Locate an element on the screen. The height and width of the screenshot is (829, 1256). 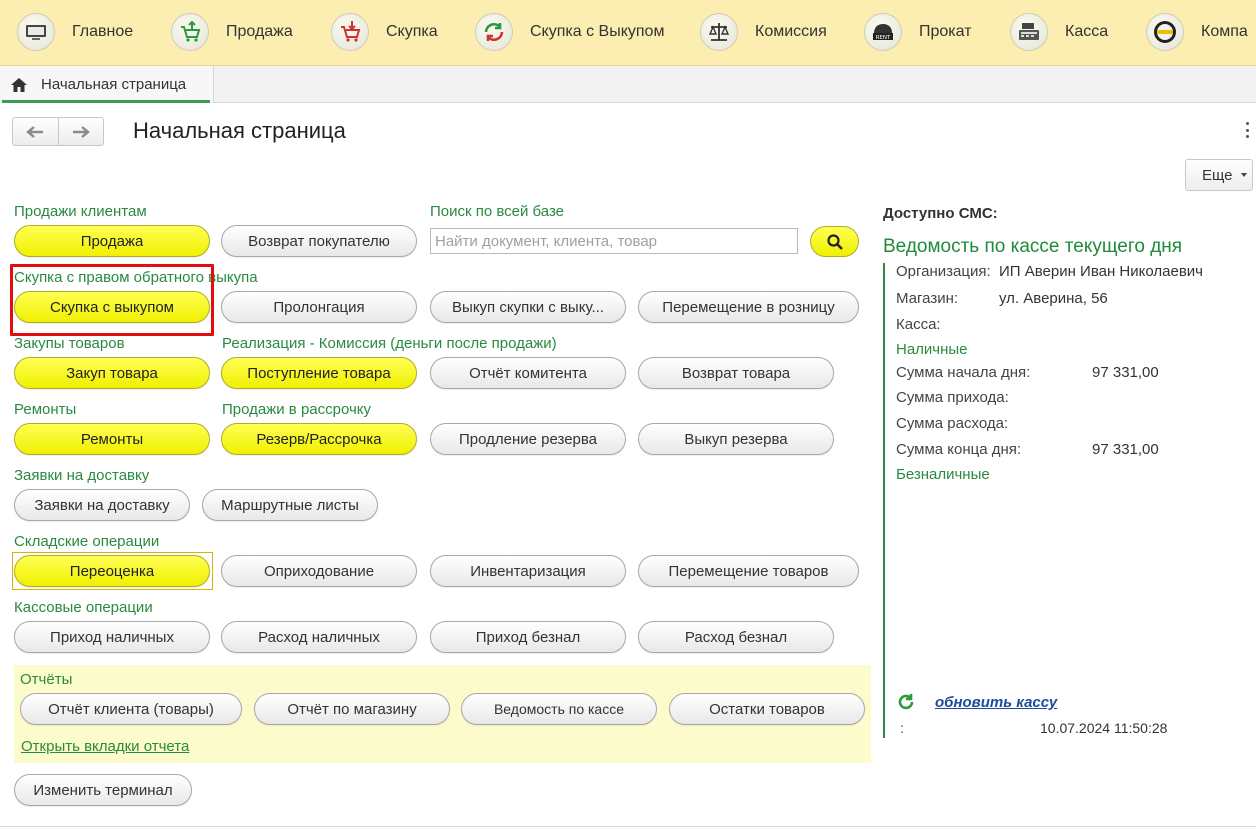
change-terminal-button: Изменить терминал is located at coordinates (103, 790).